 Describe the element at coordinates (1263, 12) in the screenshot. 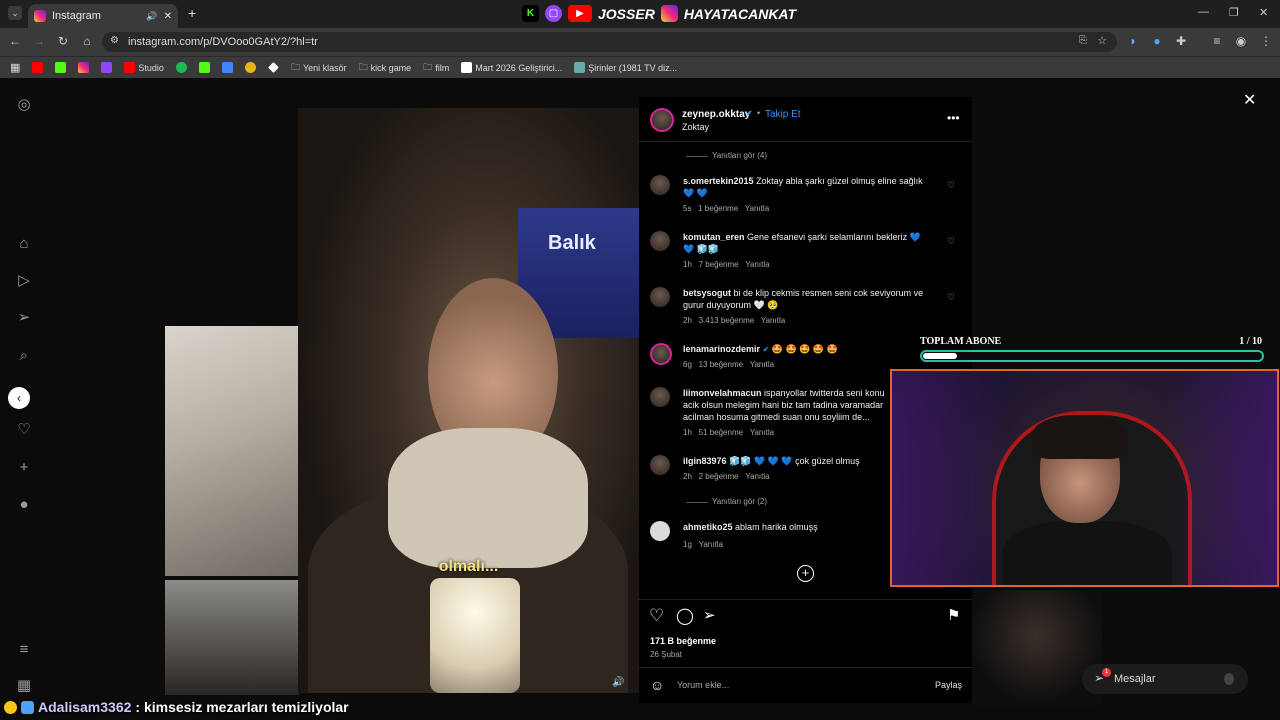

I see `window-close-icon: ✕` at that location.